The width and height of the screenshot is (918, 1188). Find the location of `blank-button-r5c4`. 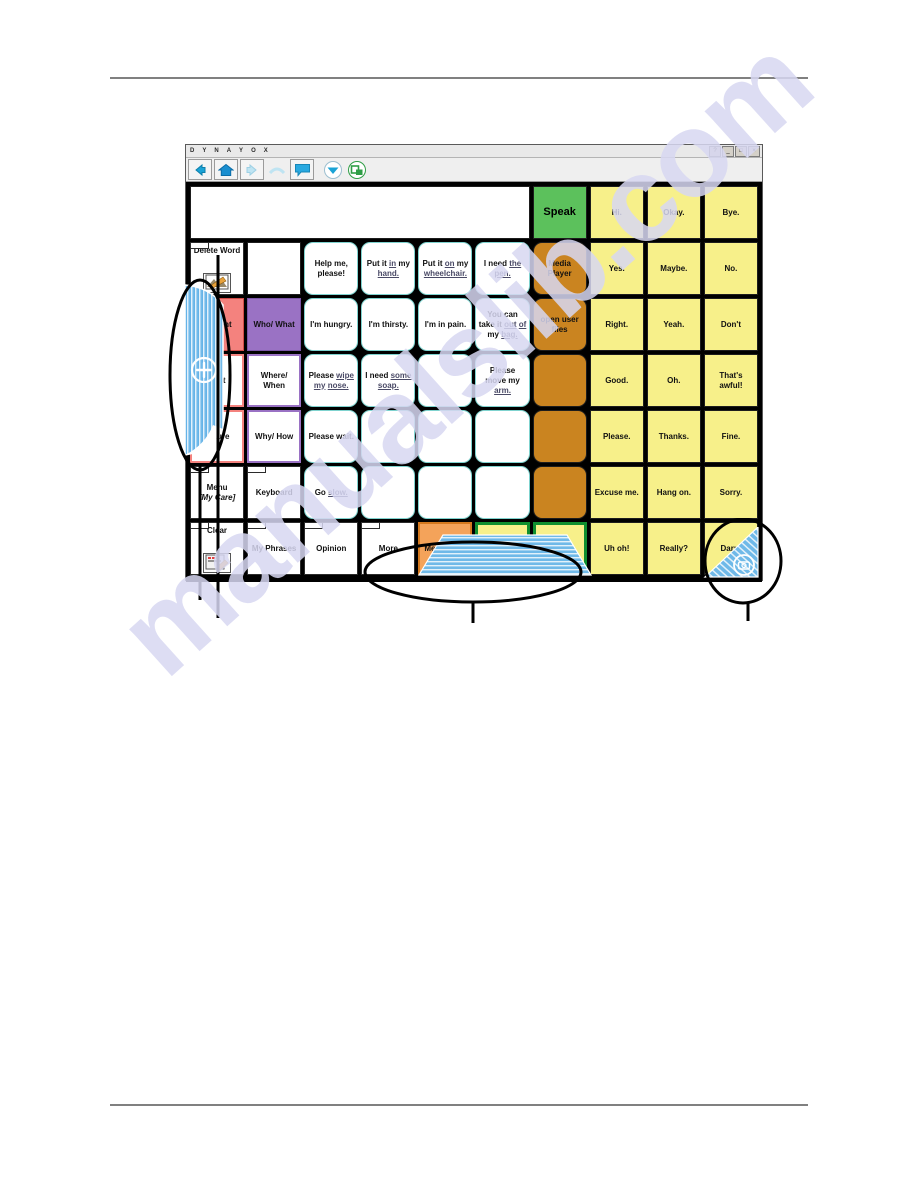

blank-button-r5c4 is located at coordinates (388, 436).